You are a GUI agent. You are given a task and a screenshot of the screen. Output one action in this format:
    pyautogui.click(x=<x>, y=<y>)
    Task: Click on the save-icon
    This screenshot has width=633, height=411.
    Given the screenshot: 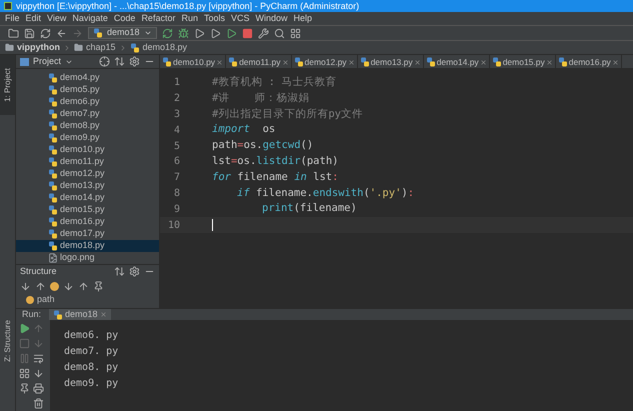 What is the action you would take?
    pyautogui.click(x=29, y=33)
    